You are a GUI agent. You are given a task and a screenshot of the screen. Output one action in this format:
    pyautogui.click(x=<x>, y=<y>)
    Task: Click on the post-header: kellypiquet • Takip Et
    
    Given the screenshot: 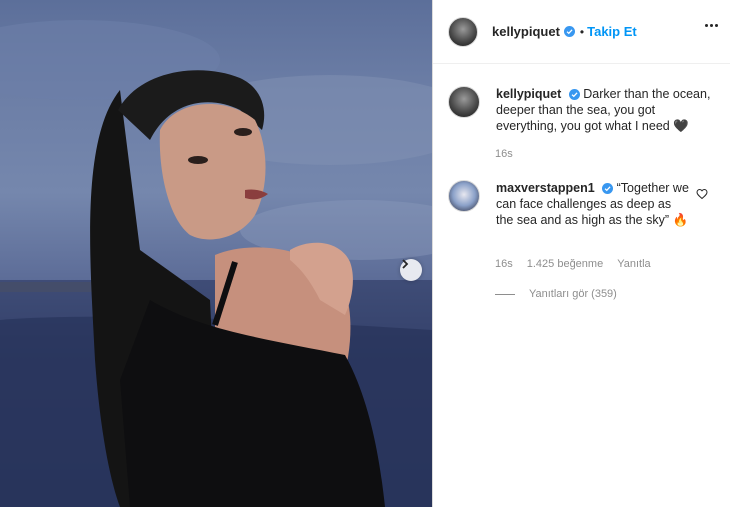 What is the action you would take?
    pyautogui.click(x=581, y=32)
    